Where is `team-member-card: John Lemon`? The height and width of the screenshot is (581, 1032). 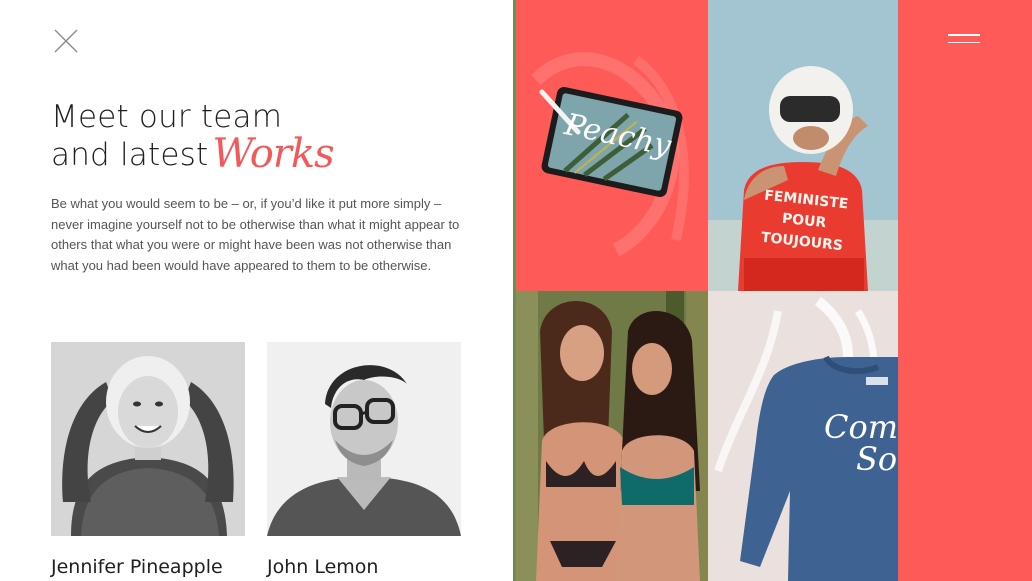
team-member-card: John Lemon is located at coordinates (364, 460).